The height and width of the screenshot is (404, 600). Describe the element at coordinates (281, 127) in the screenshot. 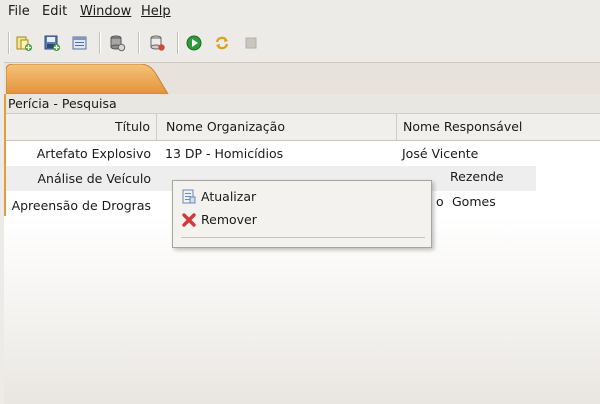

I see `column-header-nome-organizacao: Nome Organização` at that location.